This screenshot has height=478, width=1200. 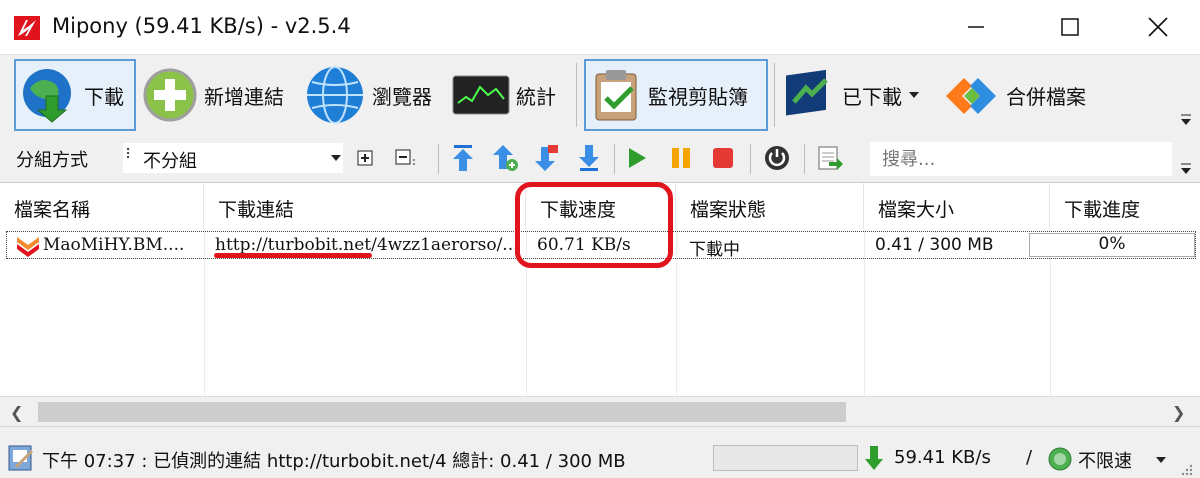 I want to click on move-down-icon, so click(x=546, y=158).